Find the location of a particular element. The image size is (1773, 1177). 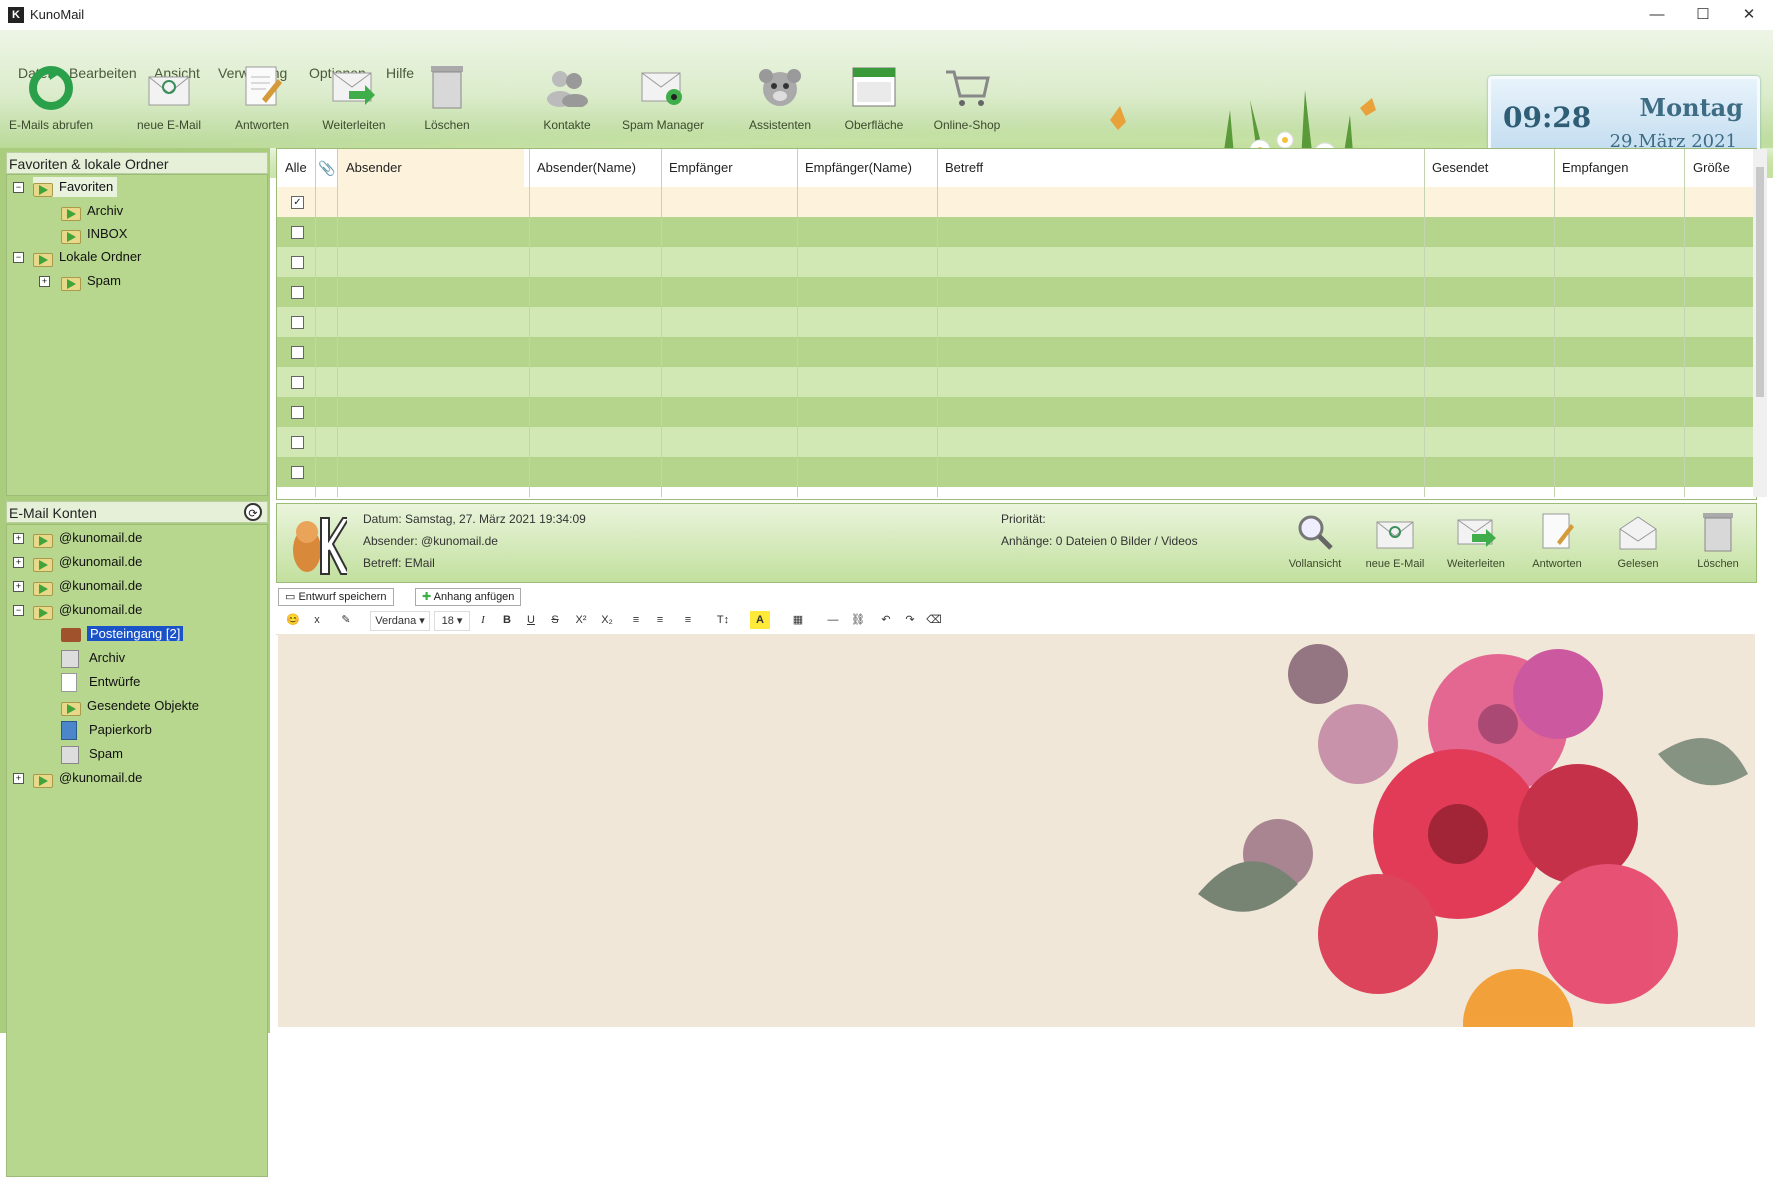

unordered-list-button: ≡ is located at coordinates (660, 620).